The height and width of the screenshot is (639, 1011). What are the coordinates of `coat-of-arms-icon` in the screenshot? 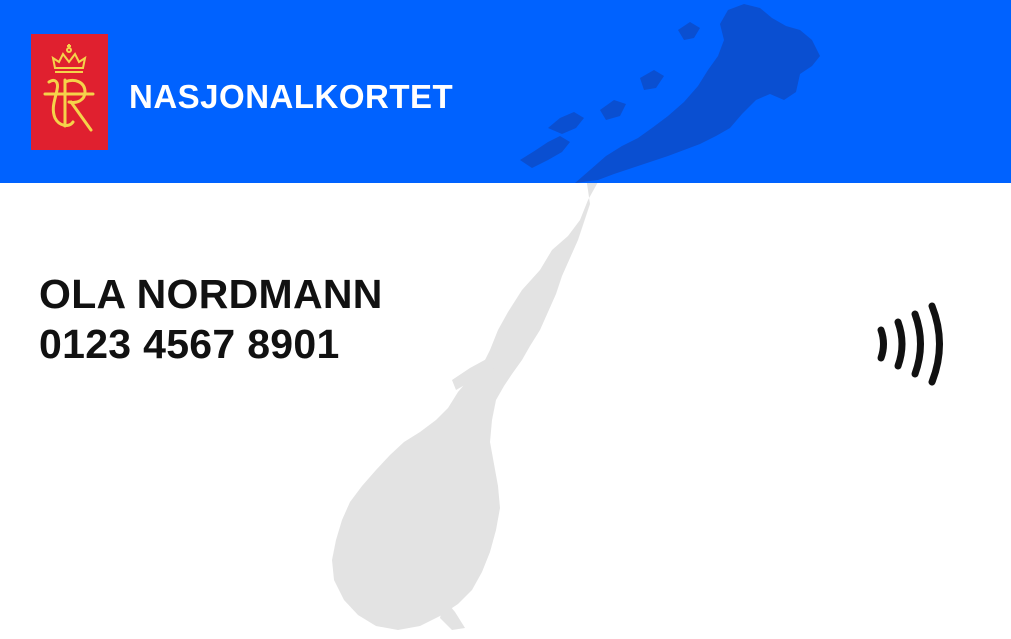 It's located at (69, 92).